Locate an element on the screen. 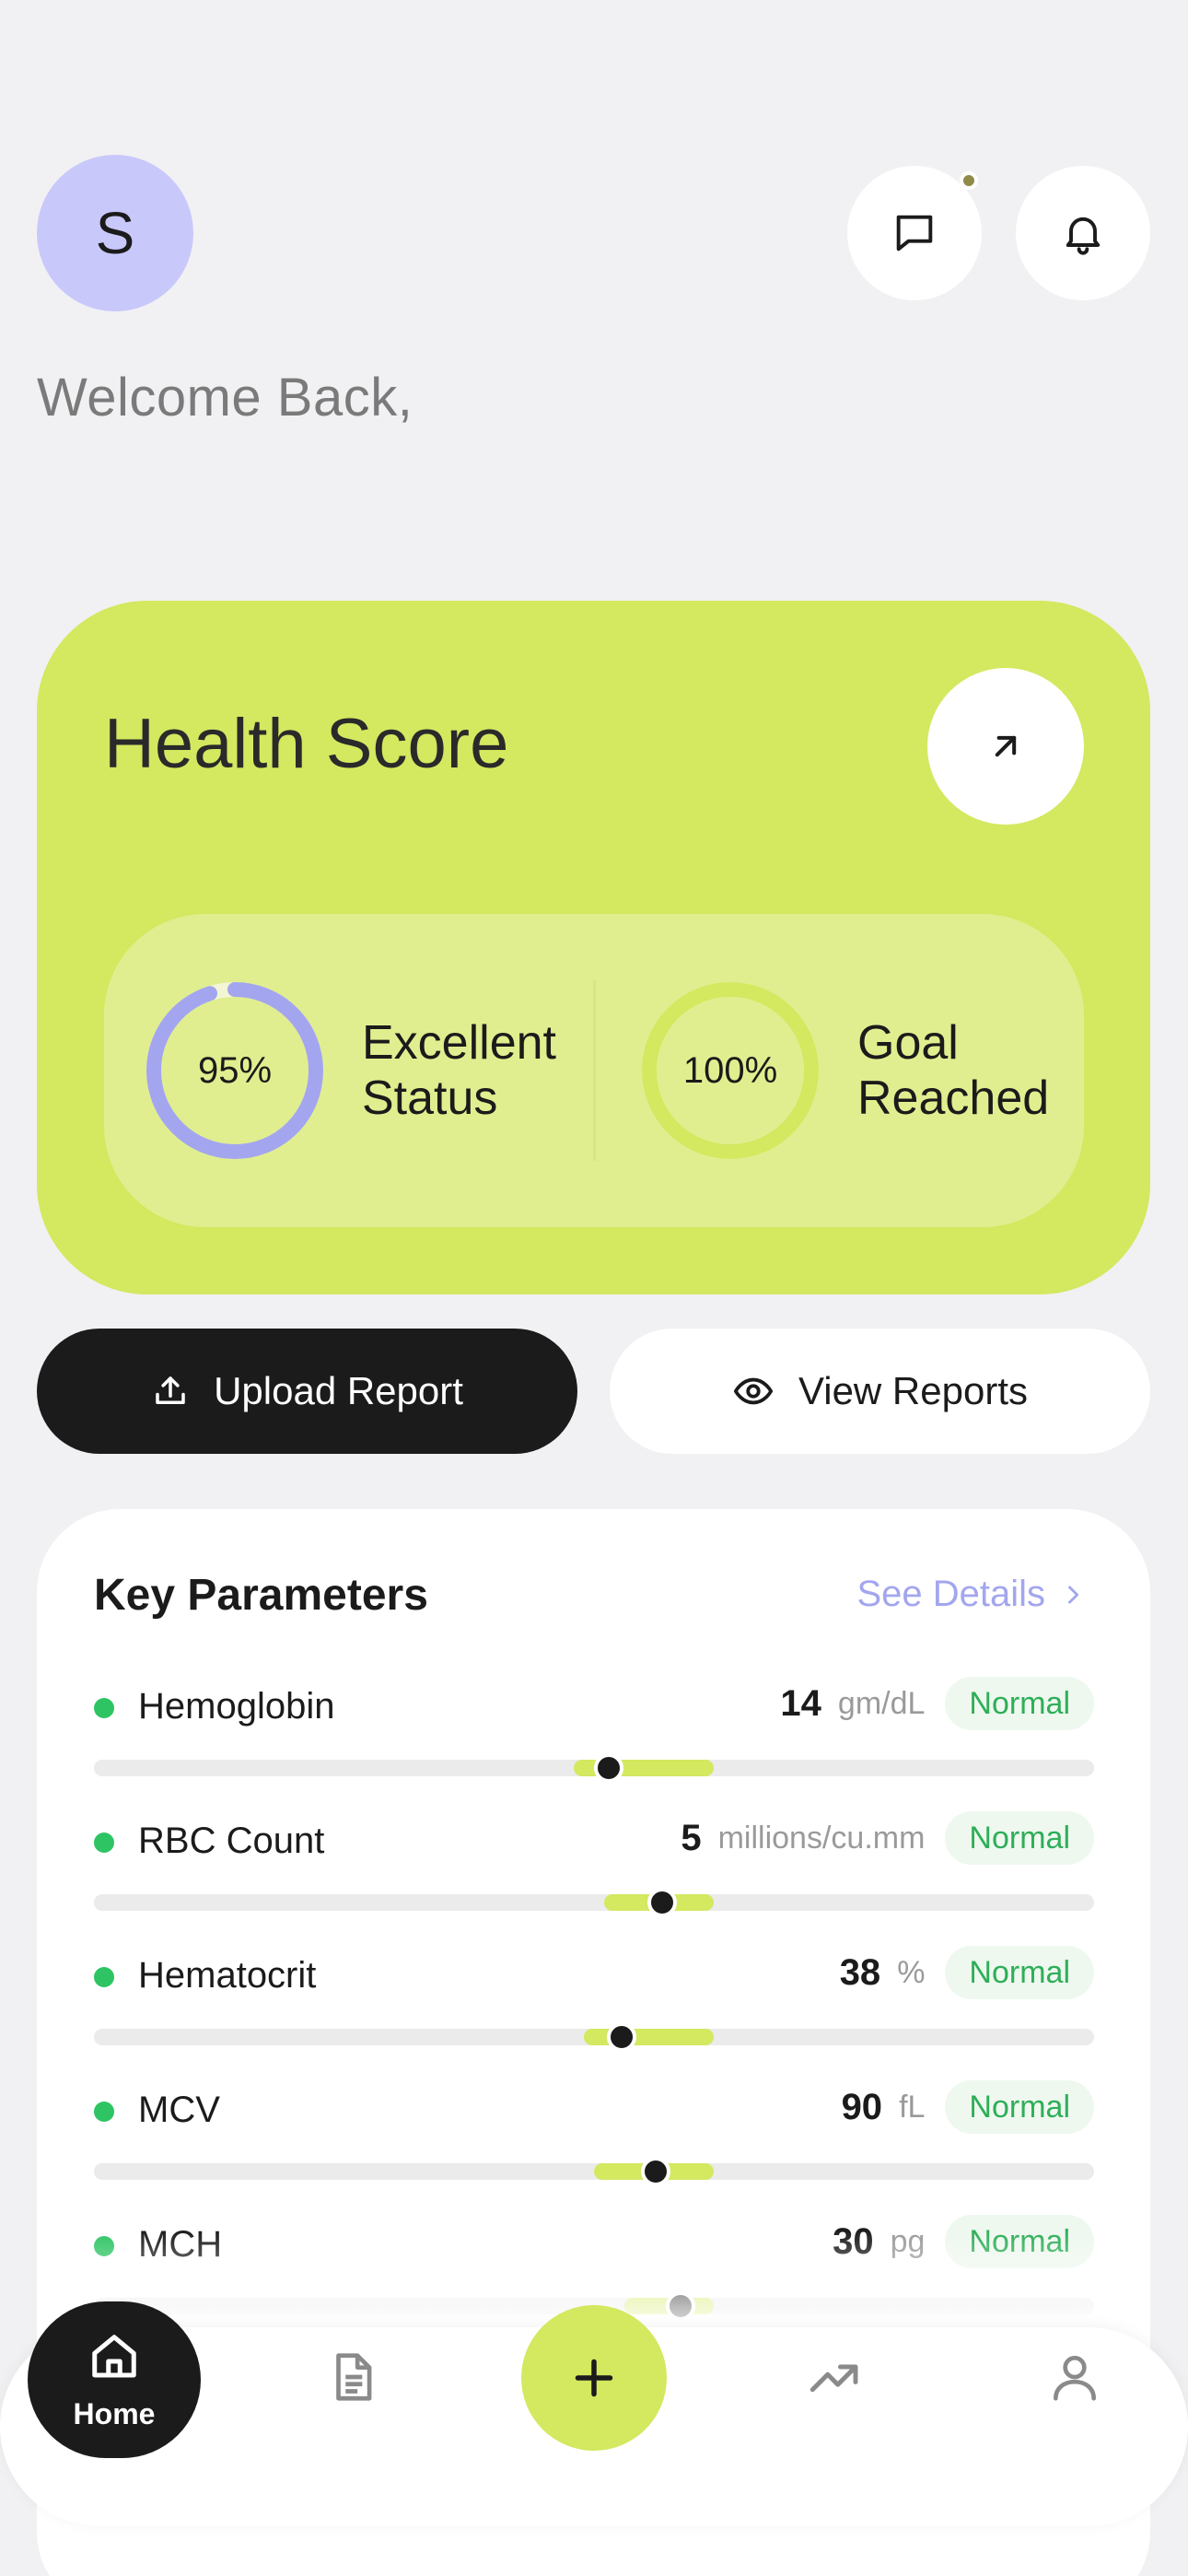 The image size is (1188, 2576). nav-trends is located at coordinates (835, 2377).